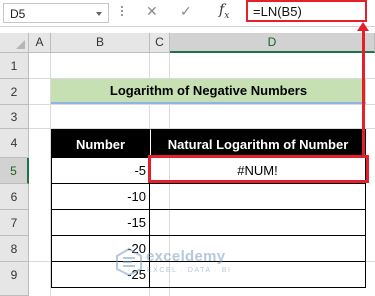  Describe the element at coordinates (14, 197) in the screenshot. I see `row-header-6: 6` at that location.